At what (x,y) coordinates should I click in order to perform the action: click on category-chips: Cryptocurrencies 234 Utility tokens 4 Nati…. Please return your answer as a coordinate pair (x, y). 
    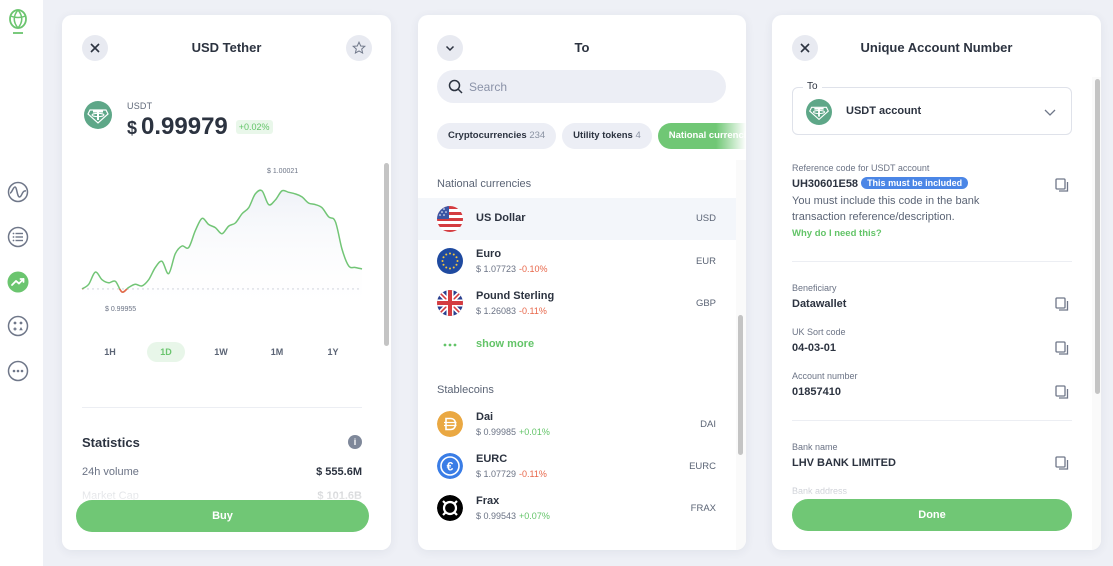
    Looking at the image, I should click on (591, 136).